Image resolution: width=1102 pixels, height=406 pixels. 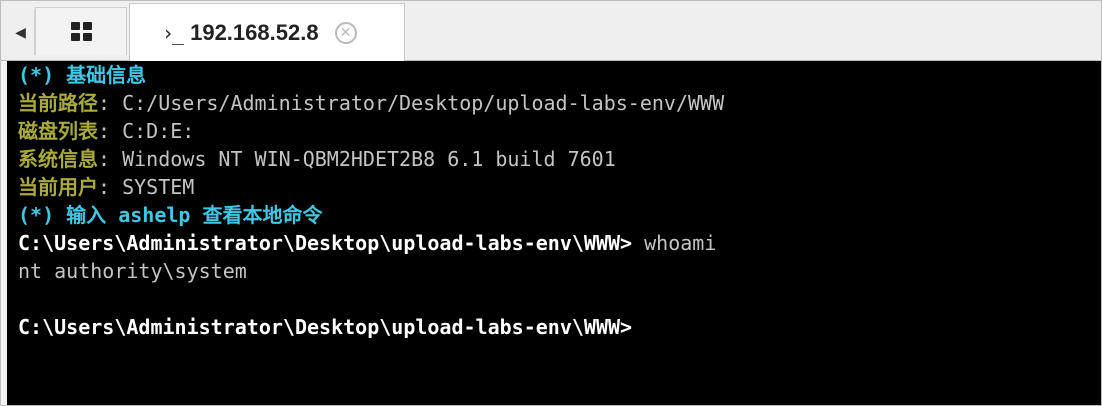 I want to click on terminal-text: 系统信息, so click(x=58, y=159).